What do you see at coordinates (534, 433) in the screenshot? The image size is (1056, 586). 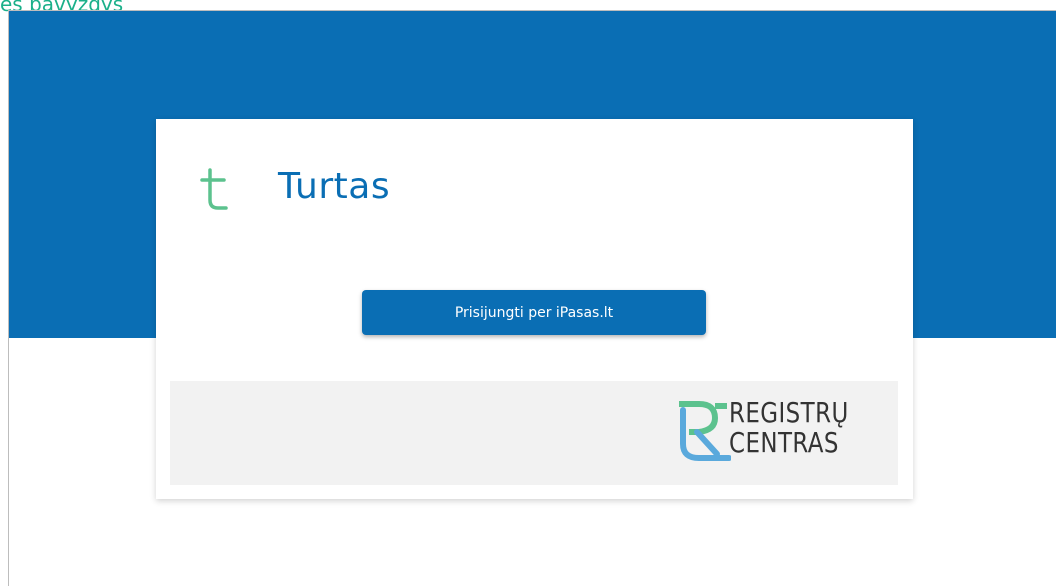 I see `card-footer: REGISTRŲ CENTRAS` at bounding box center [534, 433].